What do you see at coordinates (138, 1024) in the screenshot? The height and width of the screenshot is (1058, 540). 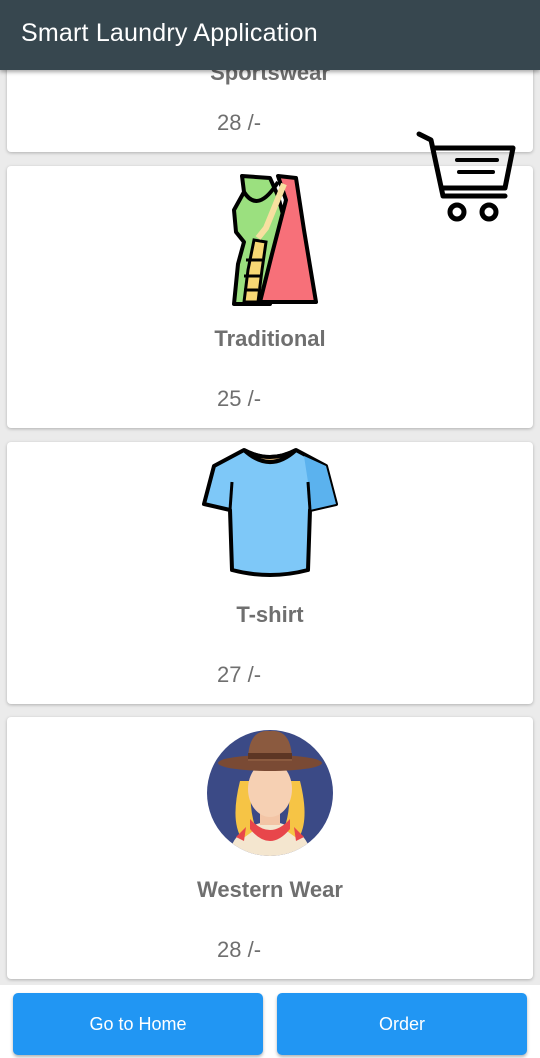 I see `go-to-home-button: Go to Home` at bounding box center [138, 1024].